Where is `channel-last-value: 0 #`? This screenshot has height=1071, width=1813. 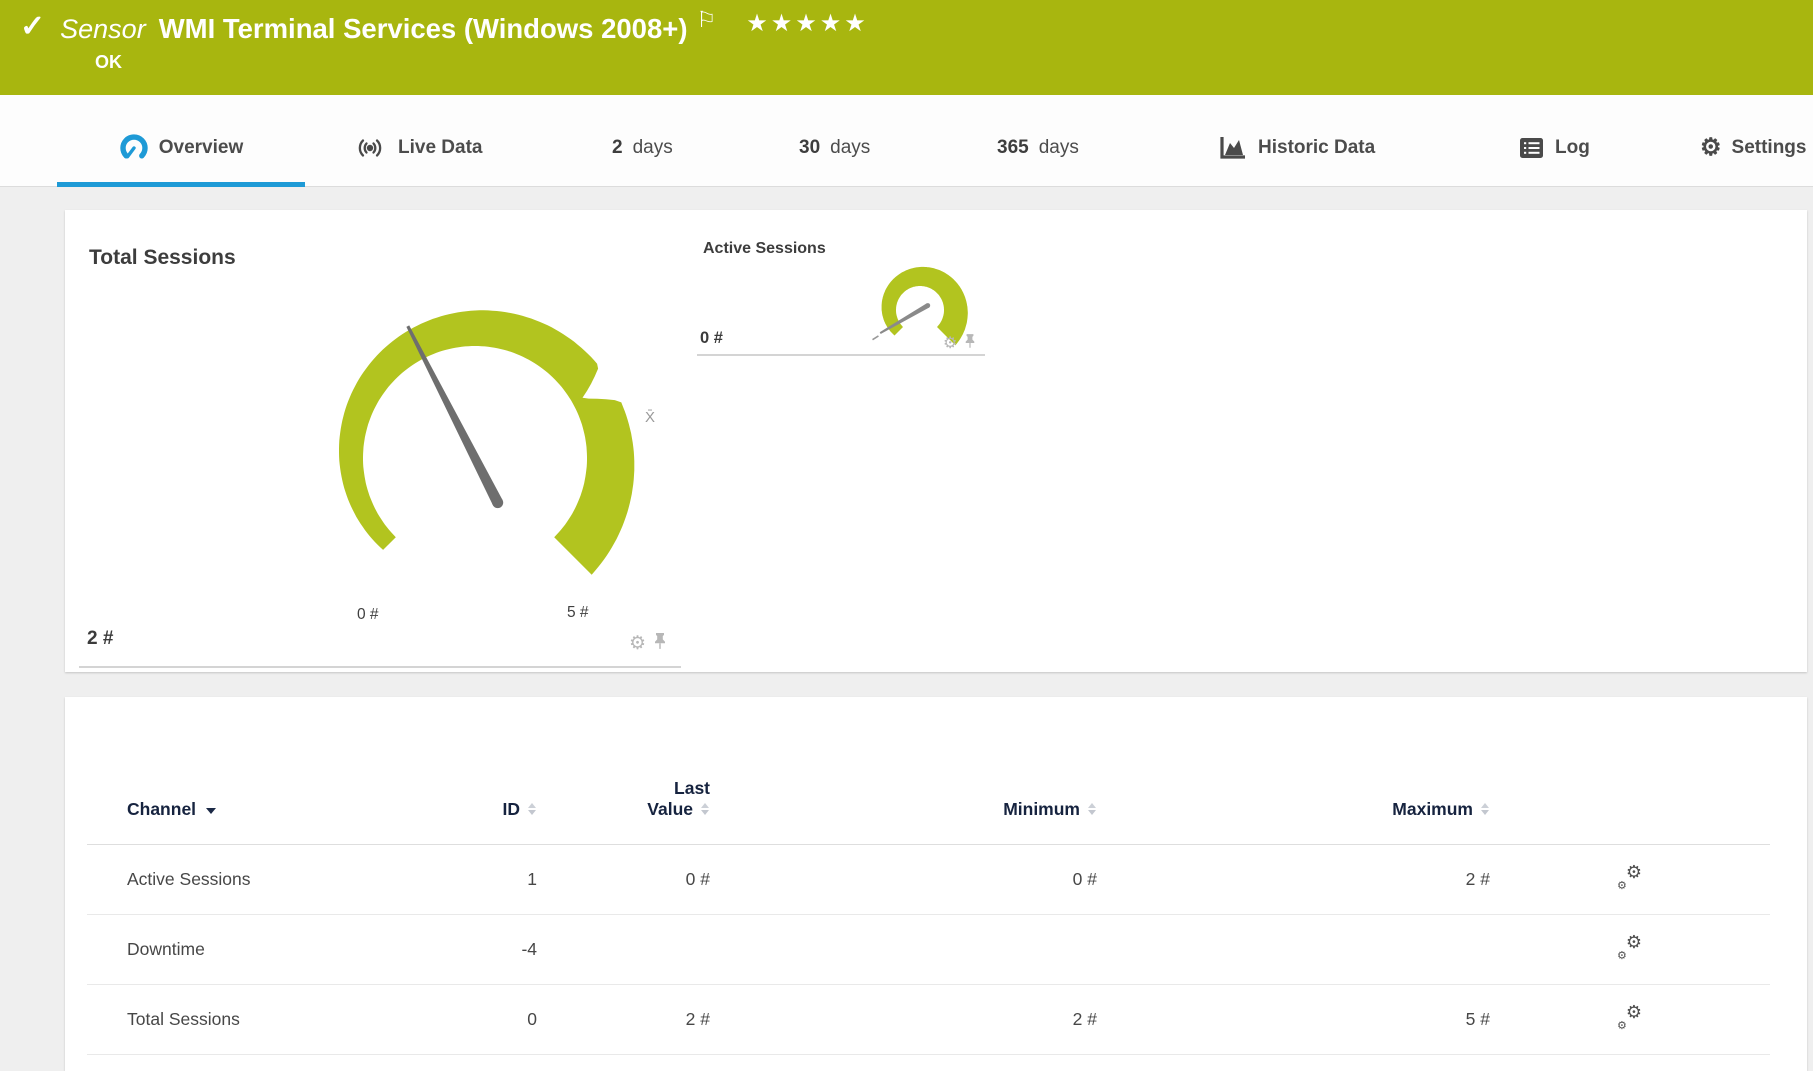 channel-last-value: 0 # is located at coordinates (697, 879).